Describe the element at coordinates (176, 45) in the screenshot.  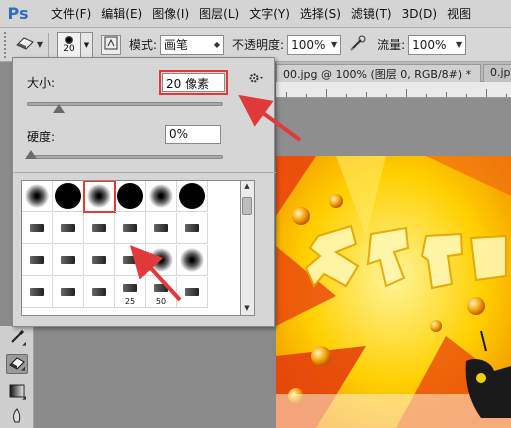
I see `mode-value: 画笔` at that location.